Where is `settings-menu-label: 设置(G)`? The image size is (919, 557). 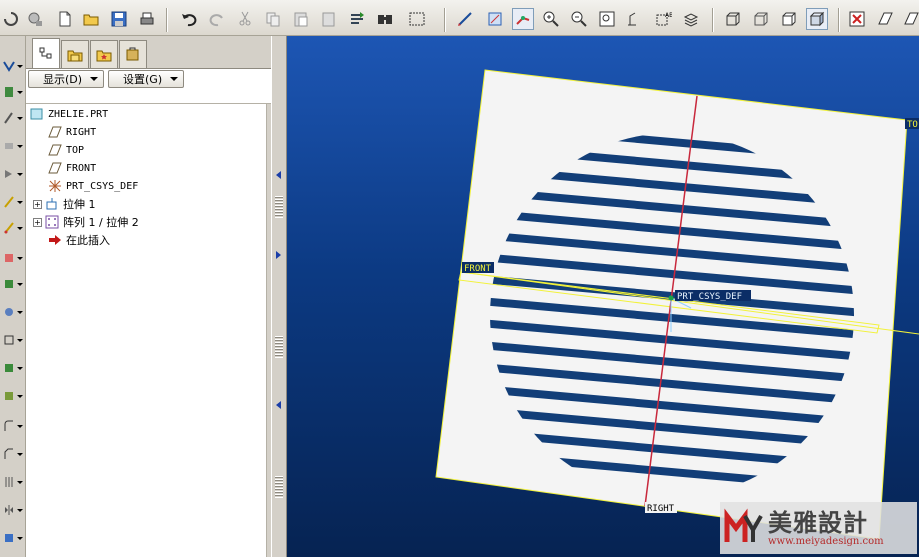
settings-menu-label: 设置(G) is located at coordinates (143, 79).